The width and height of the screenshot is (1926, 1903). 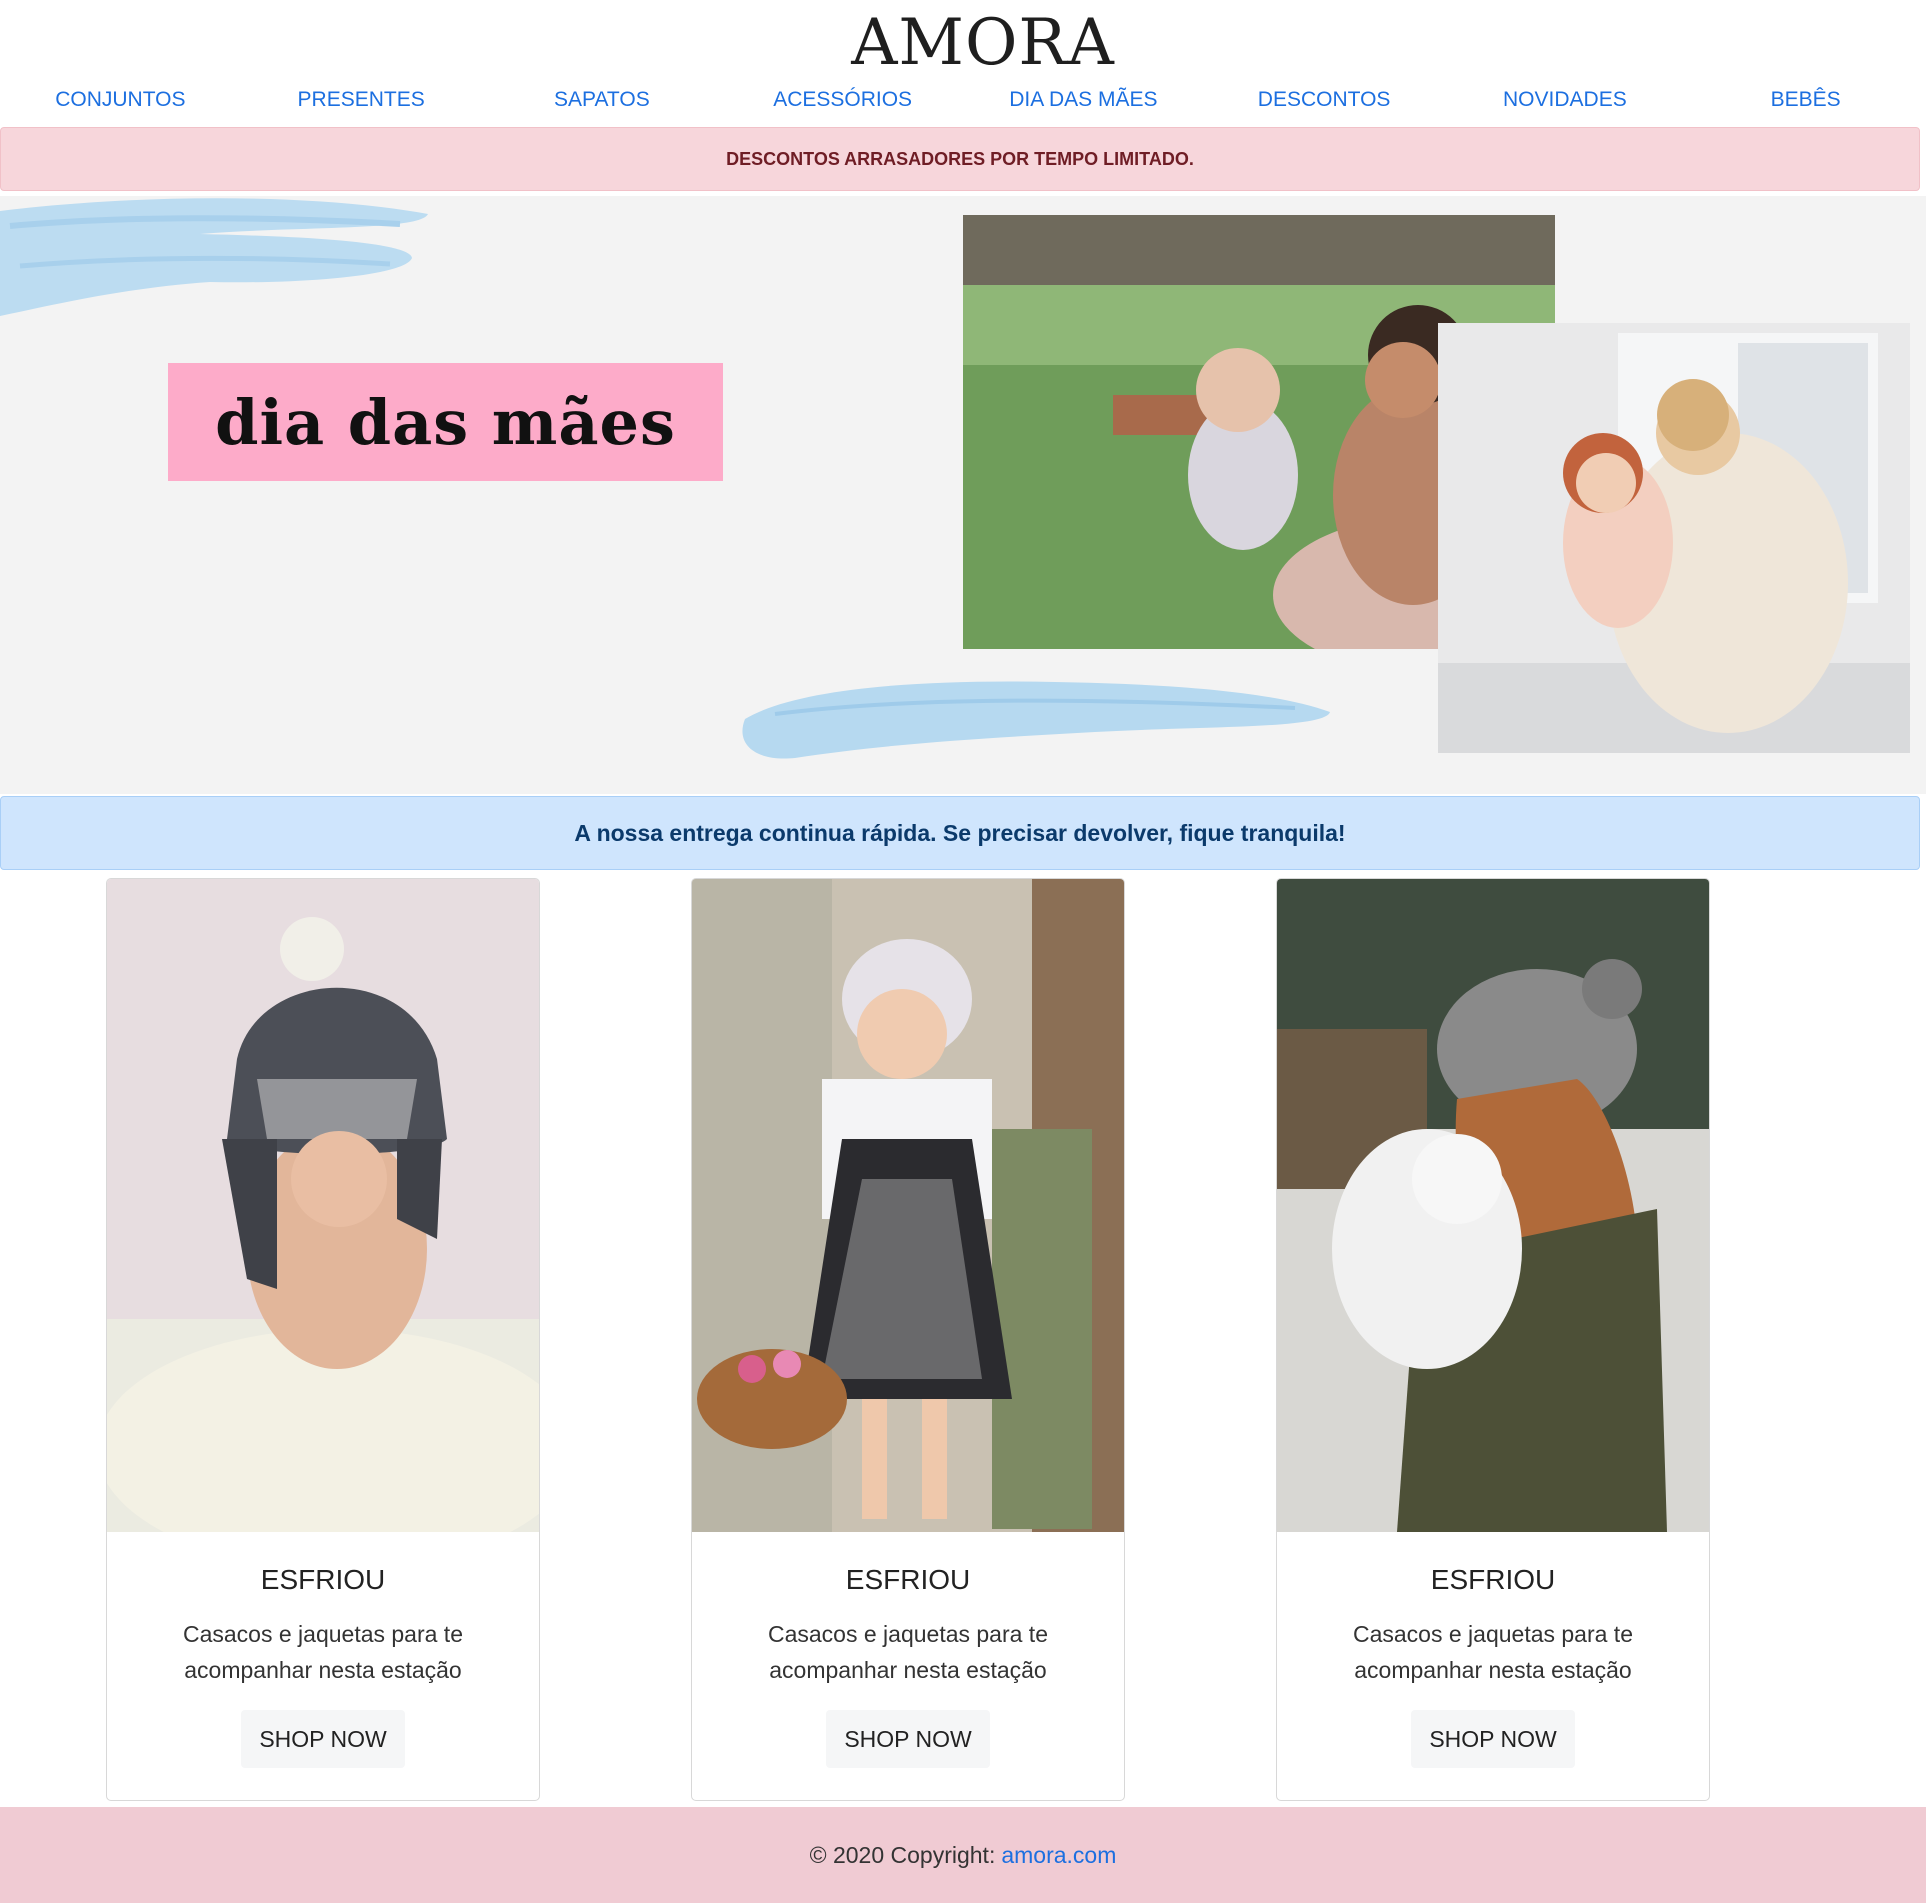 I want to click on brush-stroke-bottom, so click(x=1036, y=720).